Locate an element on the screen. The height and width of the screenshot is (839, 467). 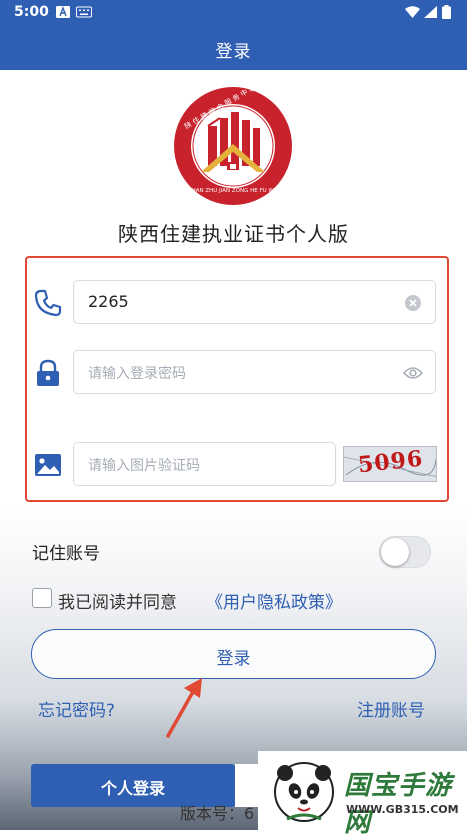
keyboard-icon is located at coordinates (84, 12).